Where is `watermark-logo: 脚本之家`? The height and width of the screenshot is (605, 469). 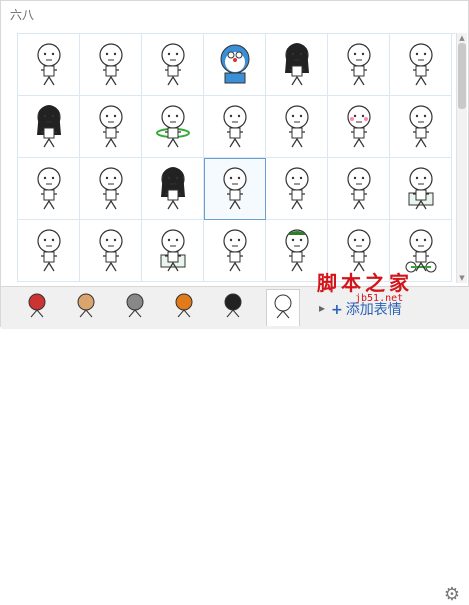
watermark-logo: 脚本之家 is located at coordinates (365, 283).